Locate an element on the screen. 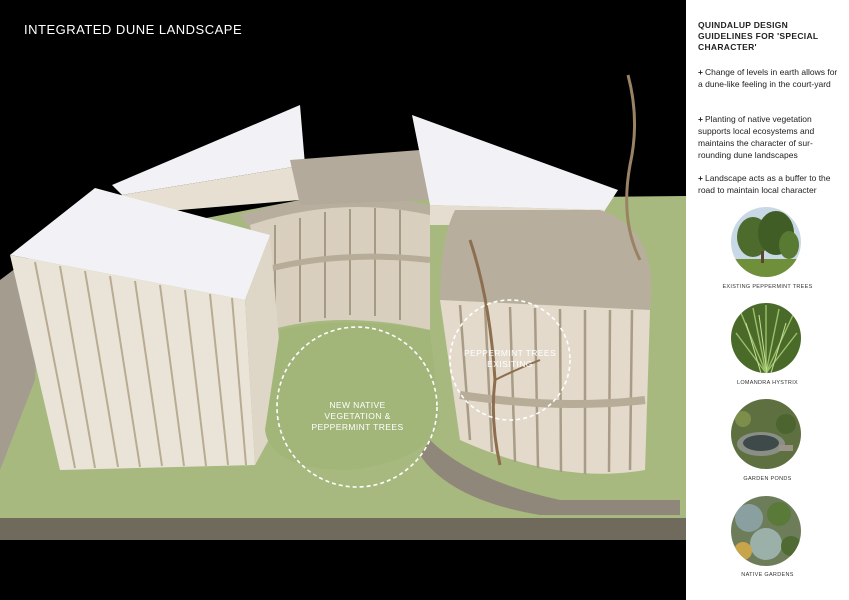 The height and width of the screenshot is (600, 849). grass-photo is located at coordinates (766, 338).